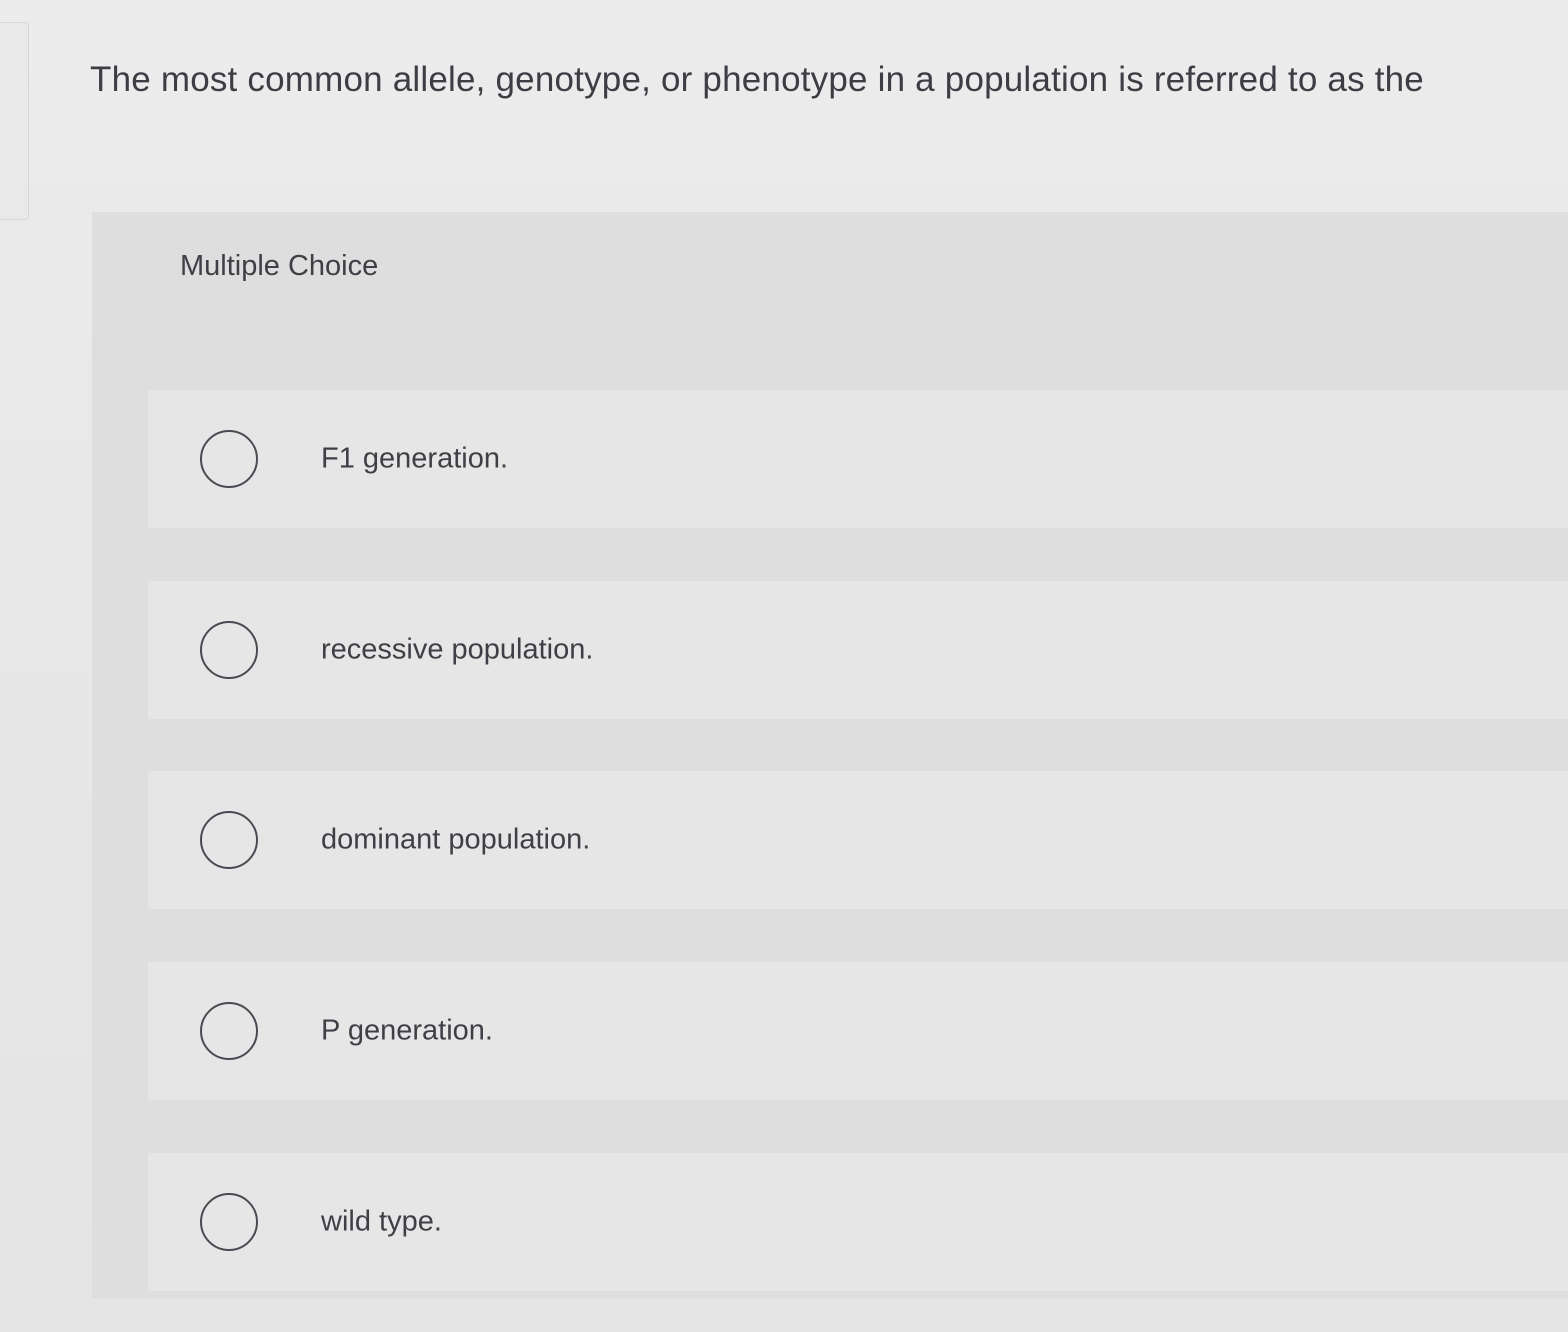  I want to click on option-label: wild type., so click(381, 1221).